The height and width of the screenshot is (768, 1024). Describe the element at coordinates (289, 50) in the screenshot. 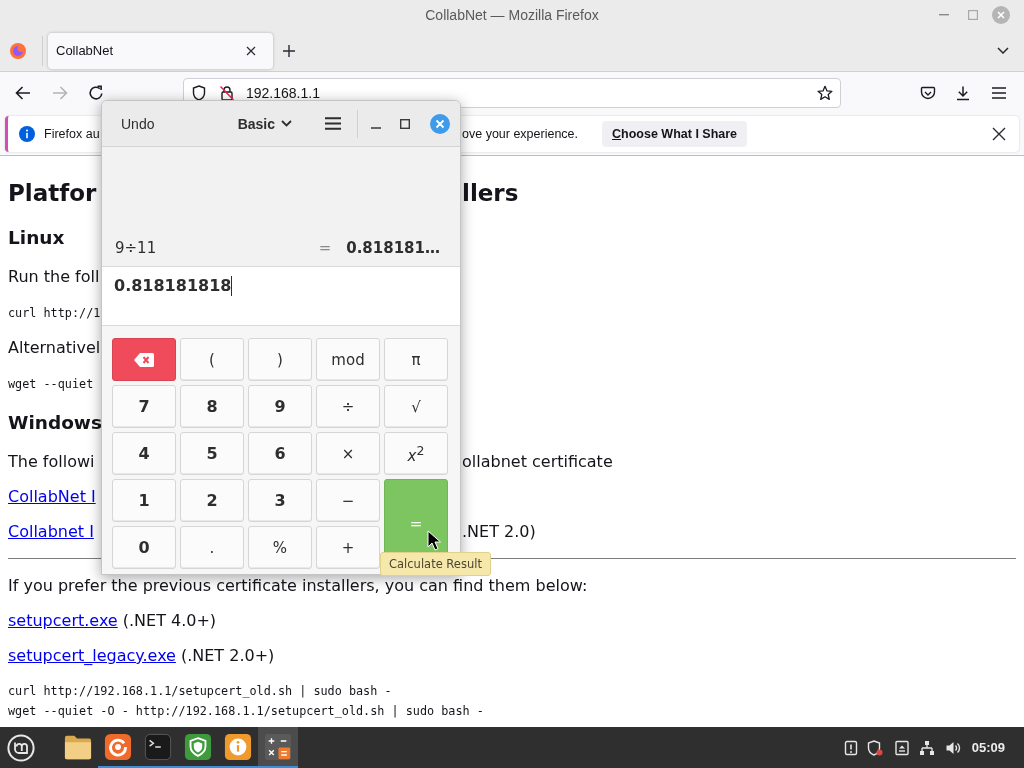

I see `new-tab-plus-icon` at that location.